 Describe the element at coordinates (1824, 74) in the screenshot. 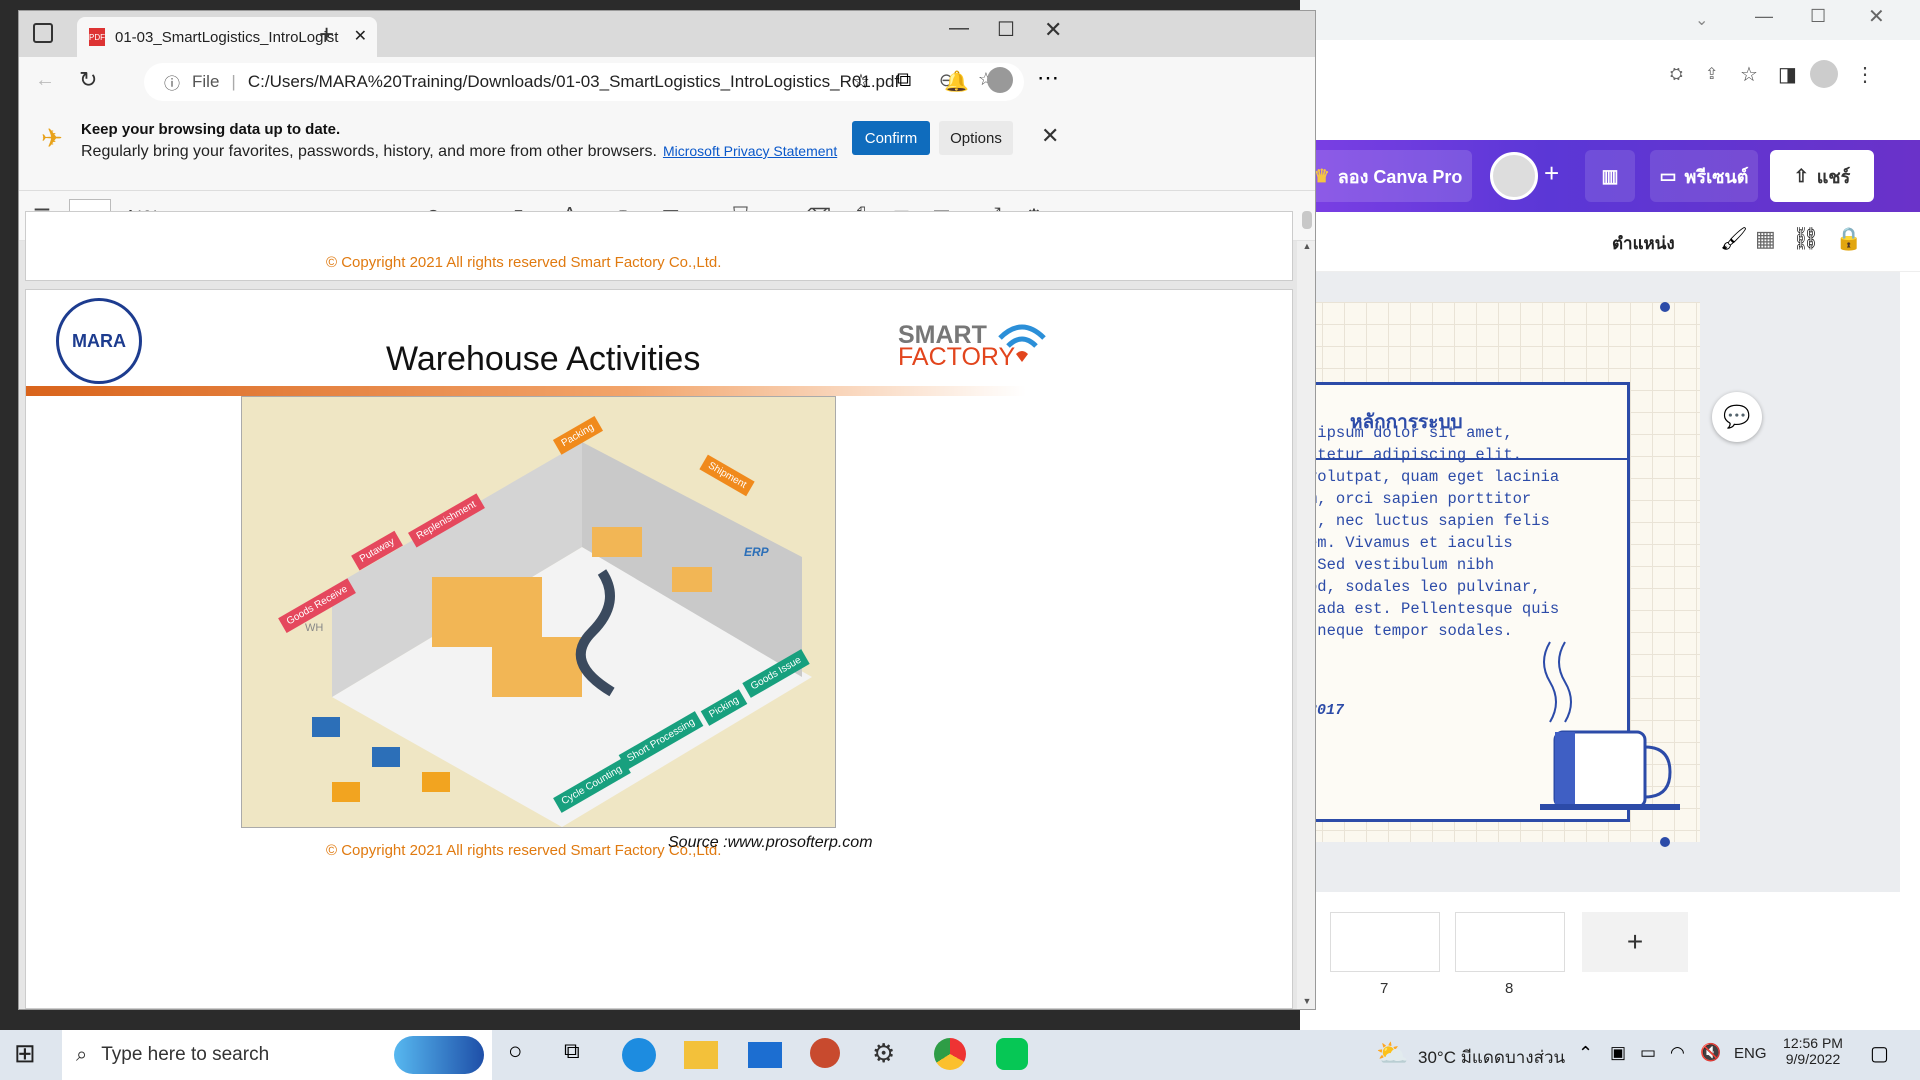

I see `profile-avatar-icon` at that location.